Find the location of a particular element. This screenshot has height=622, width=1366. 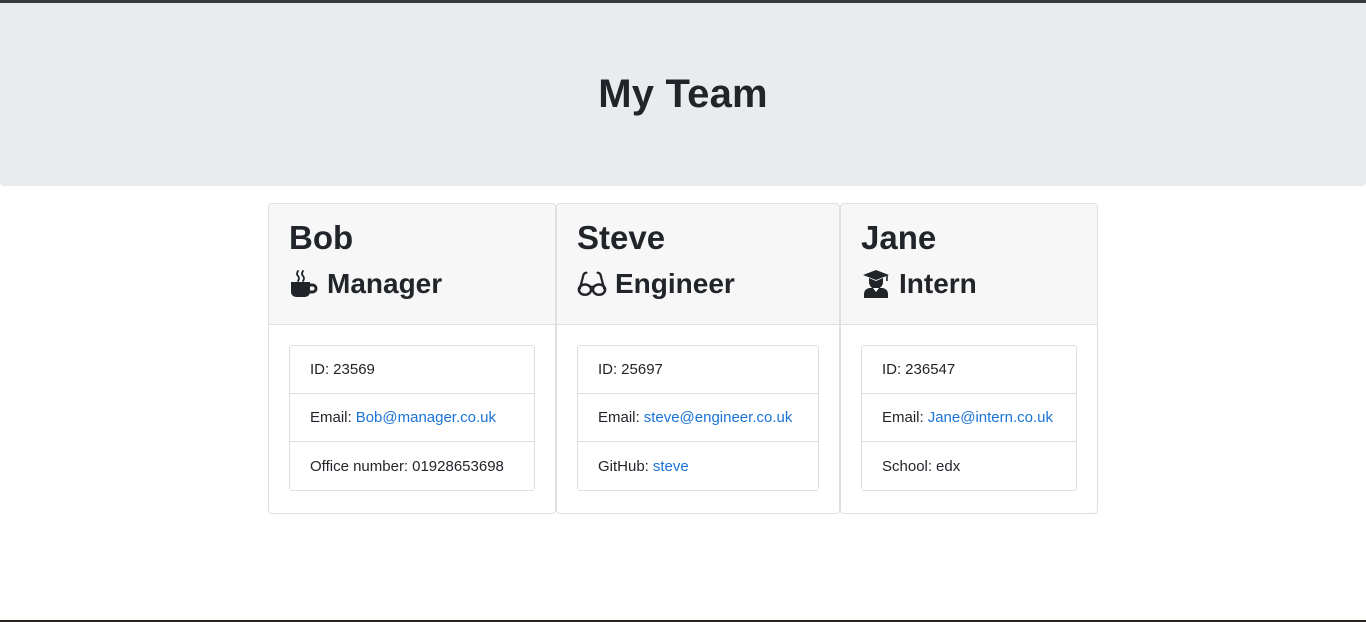

email-row: Email: steve@engineer.co.uk is located at coordinates (698, 418).